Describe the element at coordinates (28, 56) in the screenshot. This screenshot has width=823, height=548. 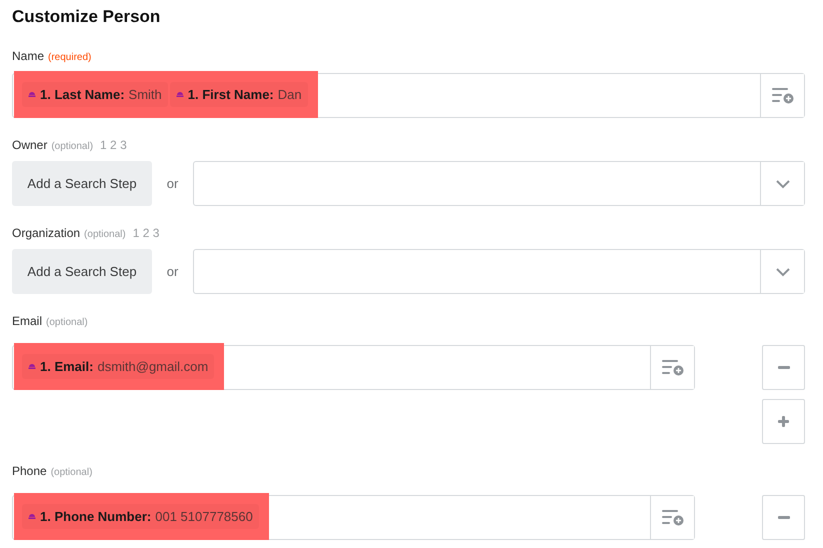
I see `field-label: Name` at that location.